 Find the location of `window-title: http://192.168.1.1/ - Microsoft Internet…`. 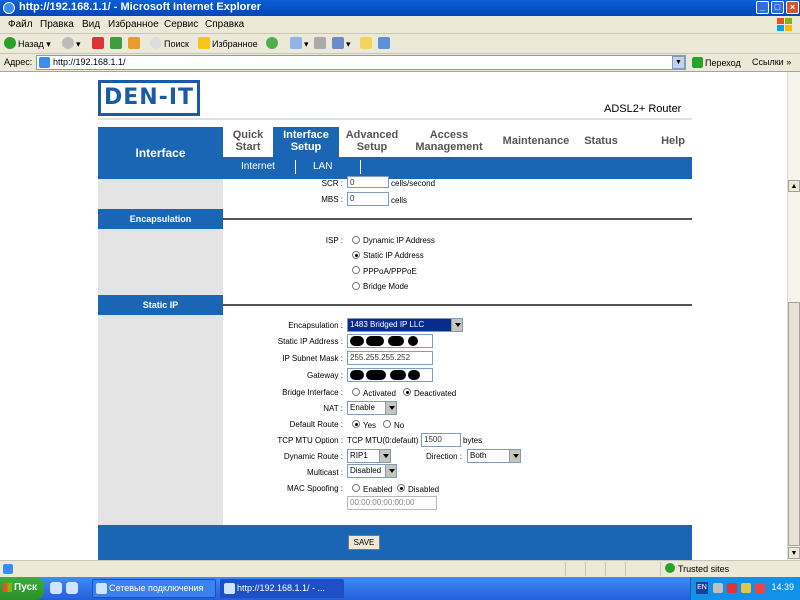

window-title: http://192.168.1.1/ - Microsoft Internet… is located at coordinates (140, 7).